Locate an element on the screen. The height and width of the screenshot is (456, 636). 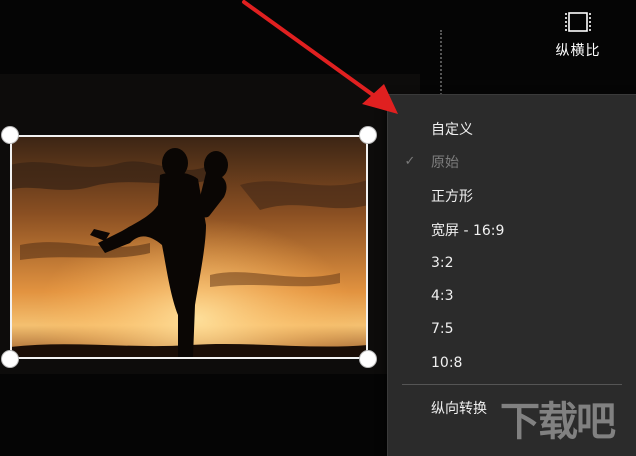
menu-item-label: 10:8 is located at coordinates (447, 362).